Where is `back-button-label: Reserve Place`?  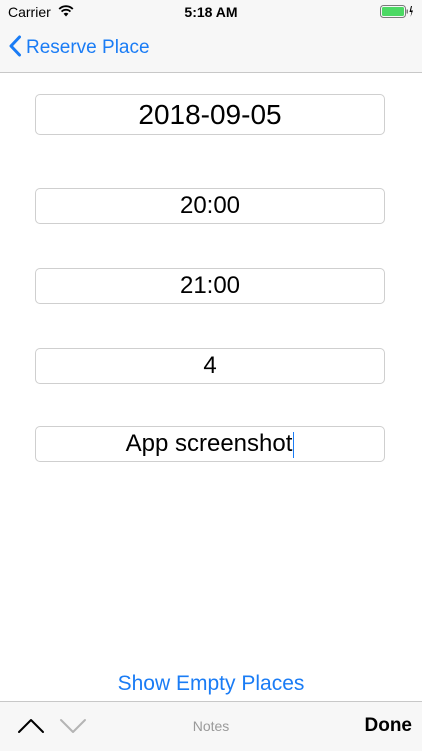 back-button-label: Reserve Place is located at coordinates (88, 47).